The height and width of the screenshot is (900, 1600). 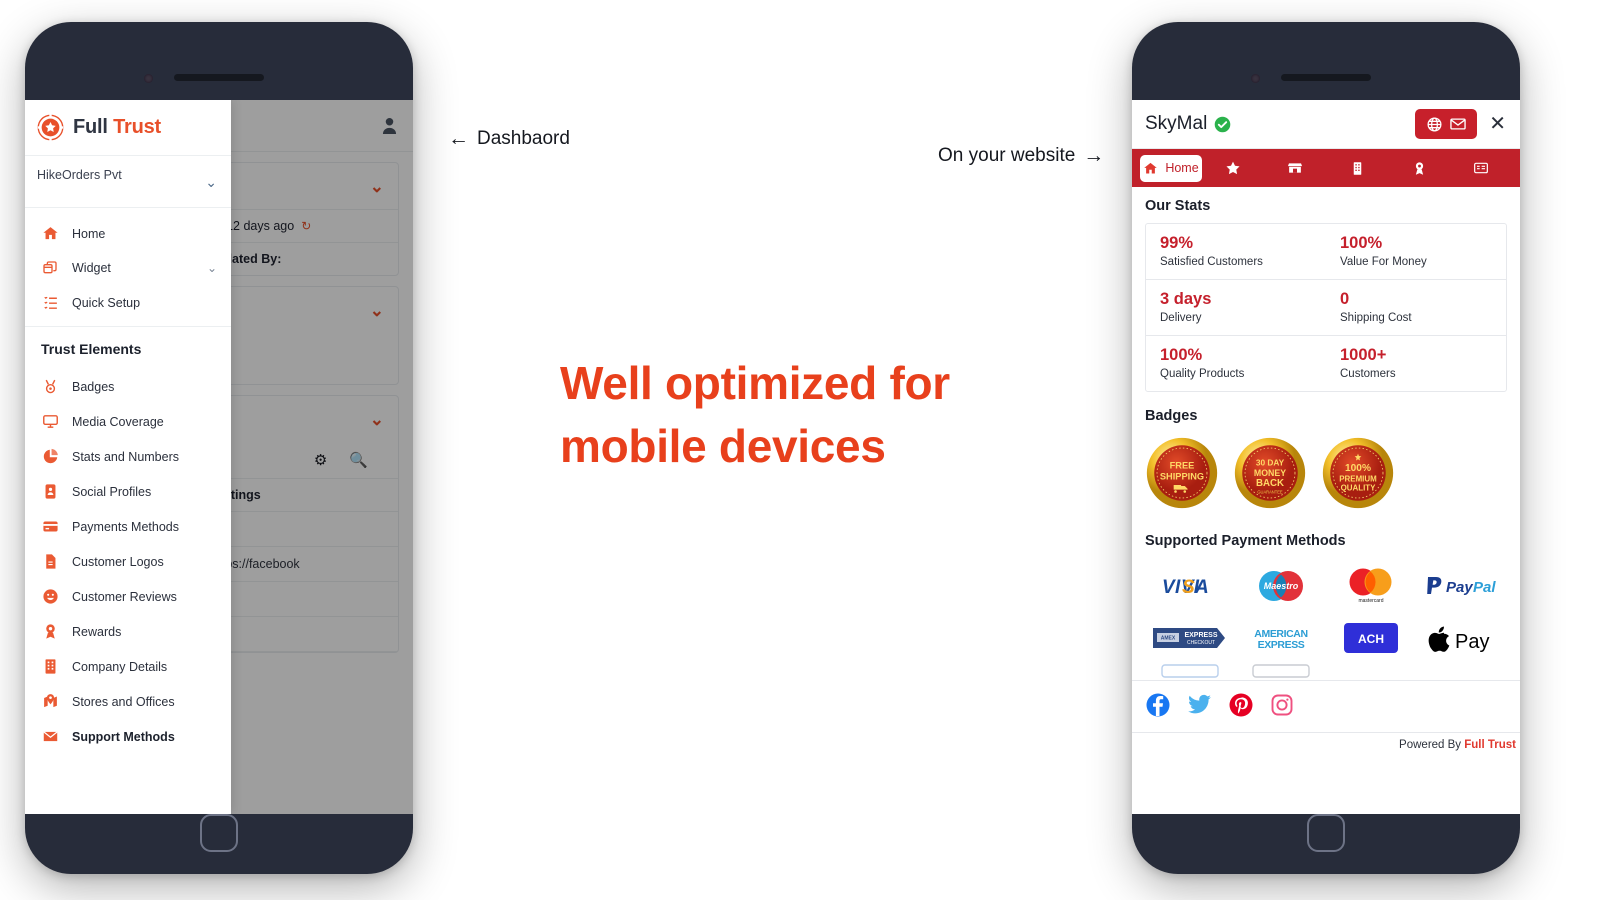 I want to click on sidebar-item-media-coverage: Media Coverage, so click(x=128, y=421).